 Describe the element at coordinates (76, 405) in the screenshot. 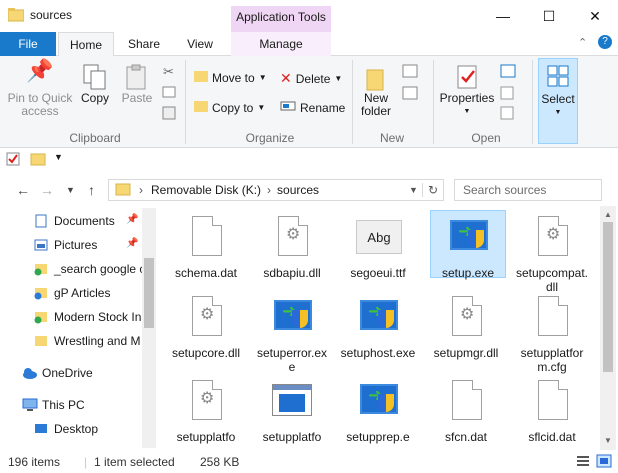

I see `nav-item-this-pc: This PC` at that location.